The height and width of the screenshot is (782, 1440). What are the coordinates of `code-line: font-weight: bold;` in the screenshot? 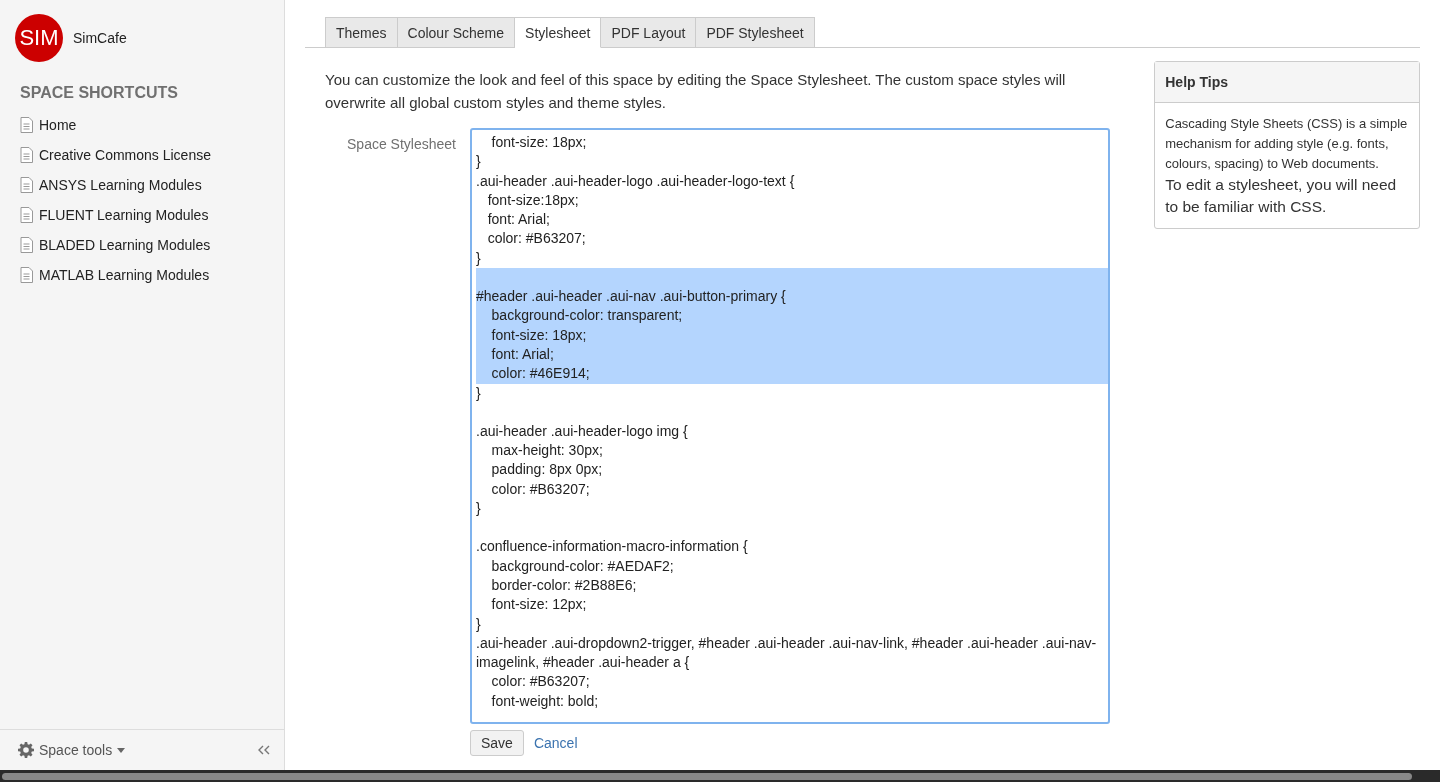 It's located at (545, 701).